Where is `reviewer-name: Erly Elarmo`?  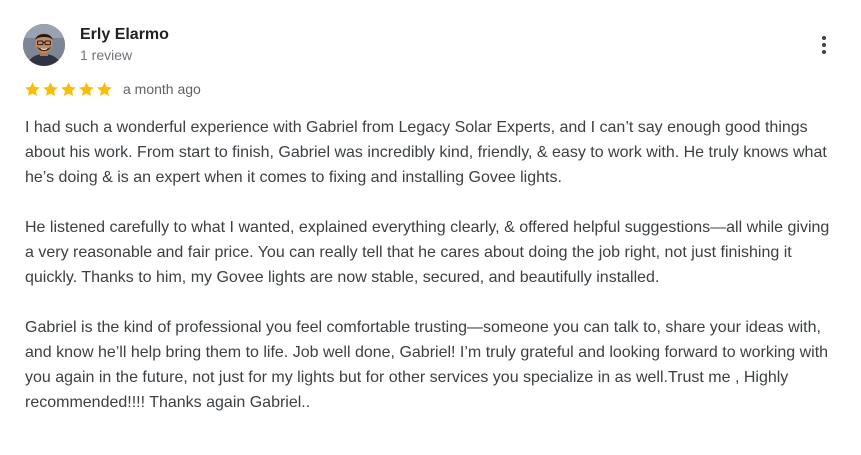 reviewer-name: Erly Elarmo is located at coordinates (124, 35).